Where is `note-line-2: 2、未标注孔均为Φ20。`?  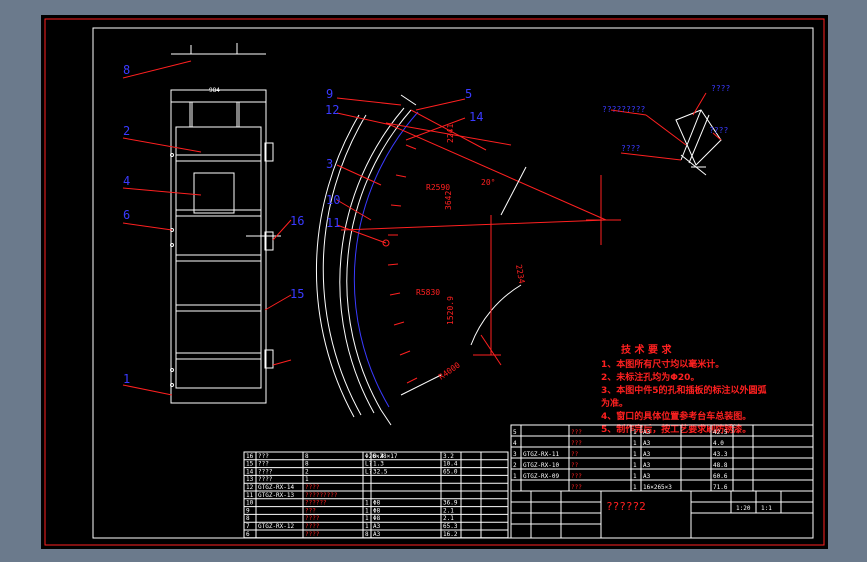
note-line-2: 2、未标注孔均为Φ20。 is located at coordinates (650, 377).